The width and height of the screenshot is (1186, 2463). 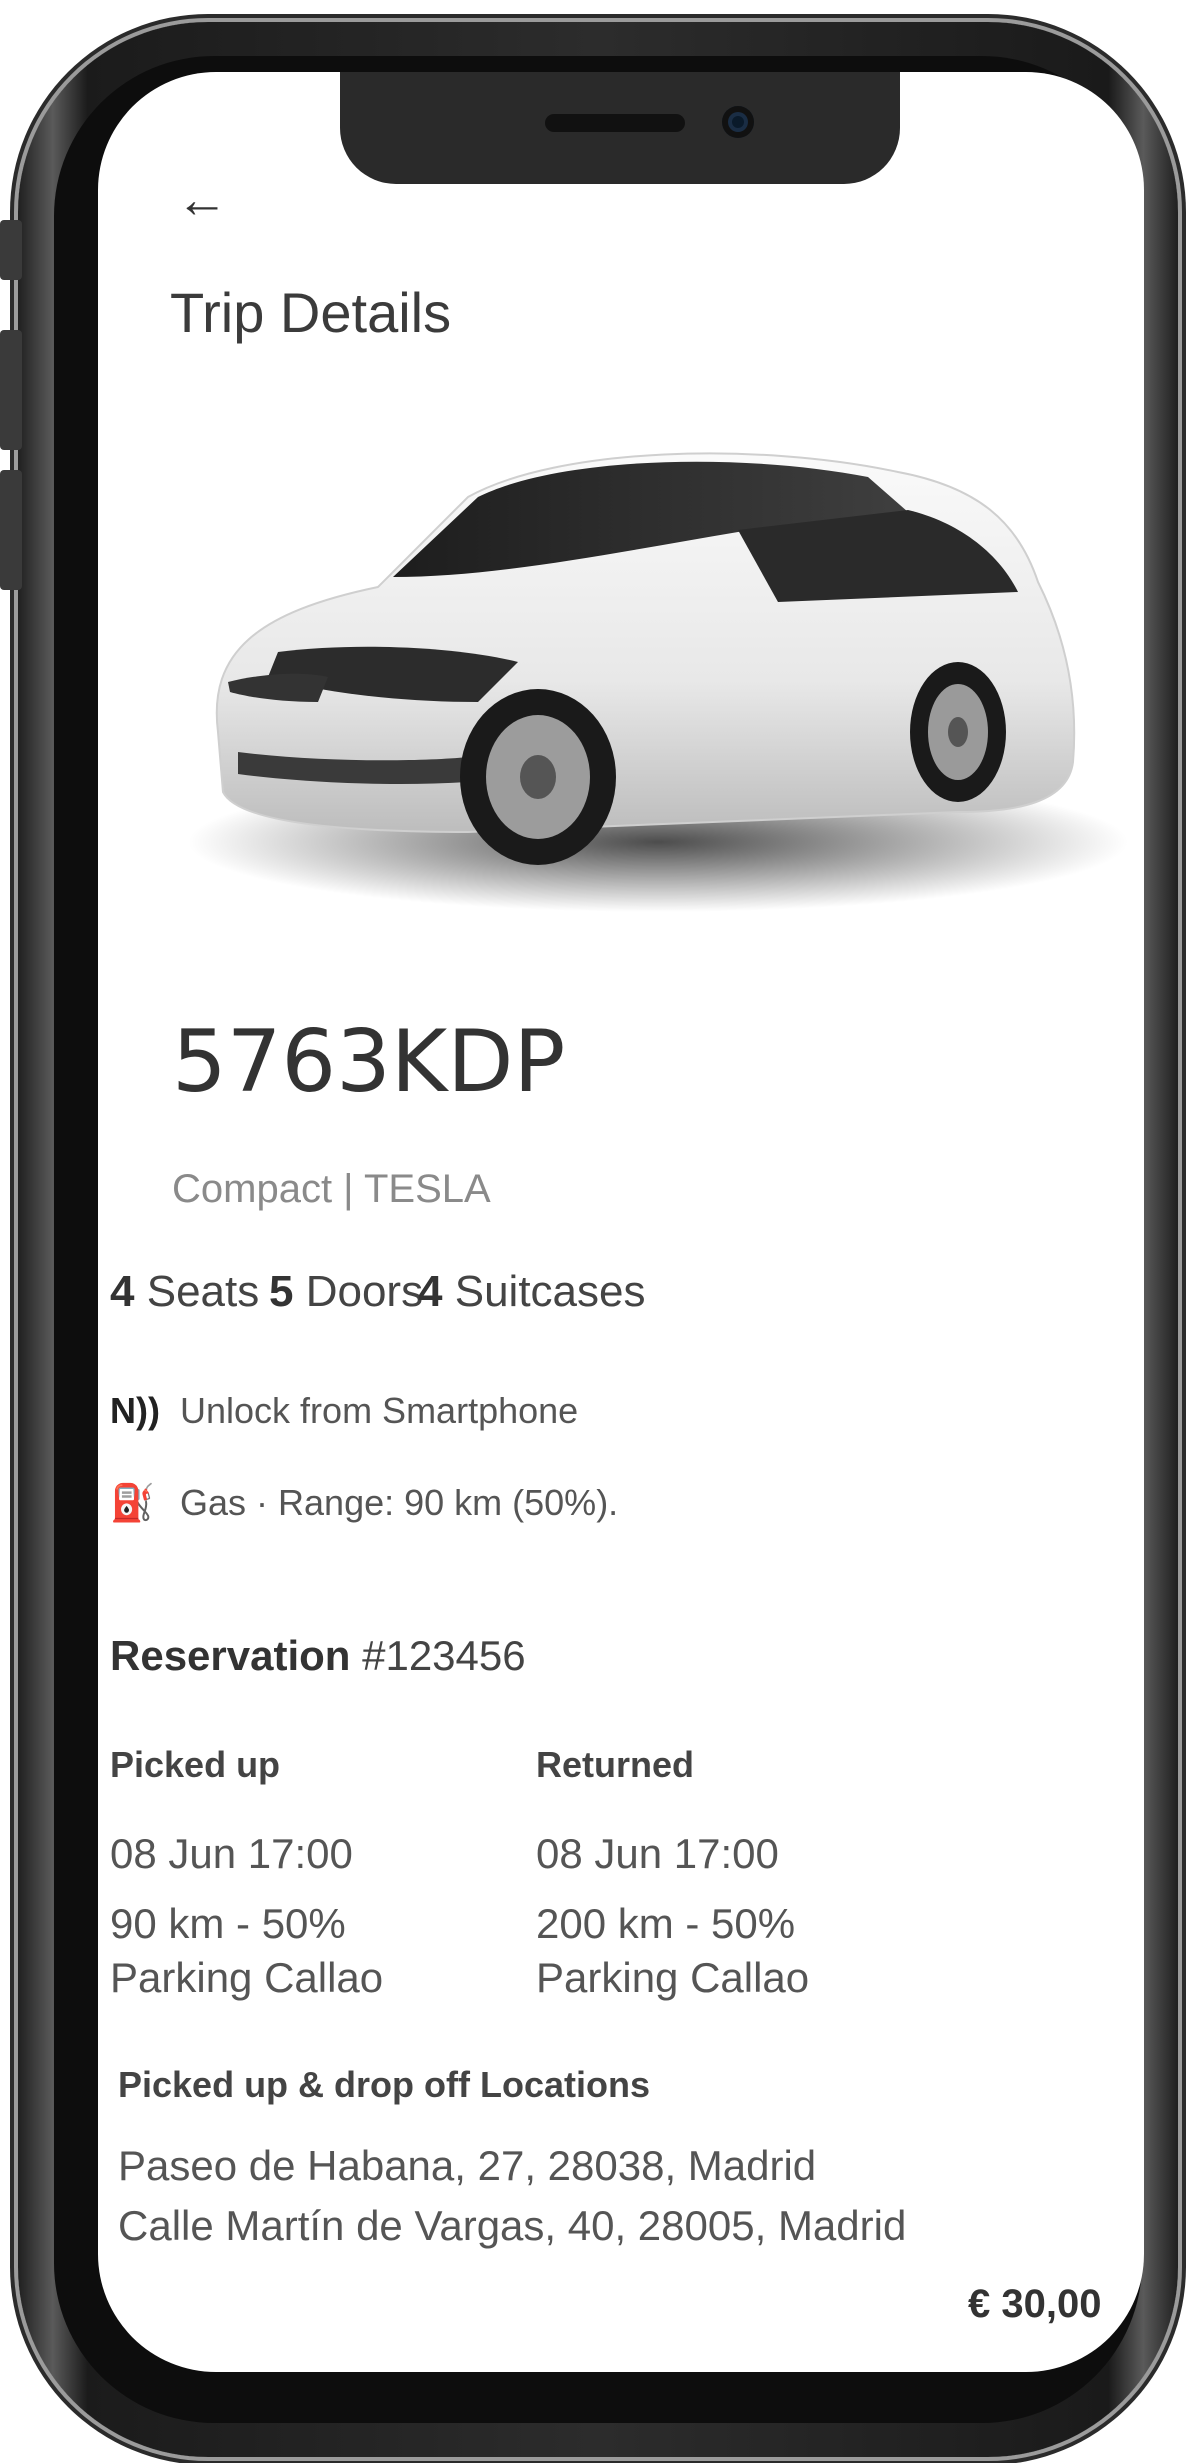 What do you see at coordinates (384, 2084) in the screenshot?
I see `locations-label: Picked up & drop off Locations` at bounding box center [384, 2084].